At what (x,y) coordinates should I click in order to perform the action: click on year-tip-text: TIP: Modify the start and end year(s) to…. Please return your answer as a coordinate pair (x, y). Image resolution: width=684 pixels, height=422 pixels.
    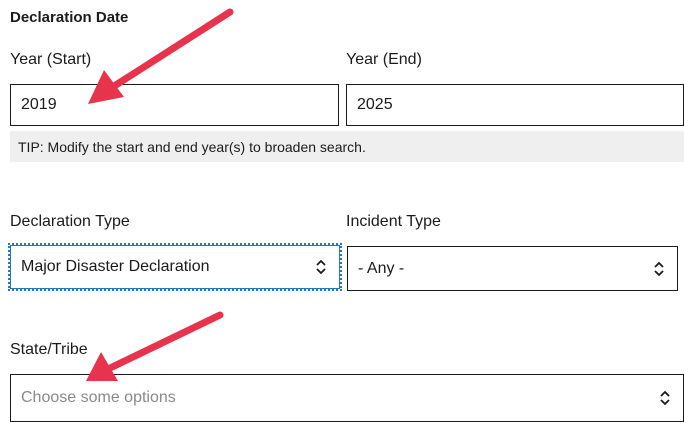
    Looking at the image, I should click on (347, 146).